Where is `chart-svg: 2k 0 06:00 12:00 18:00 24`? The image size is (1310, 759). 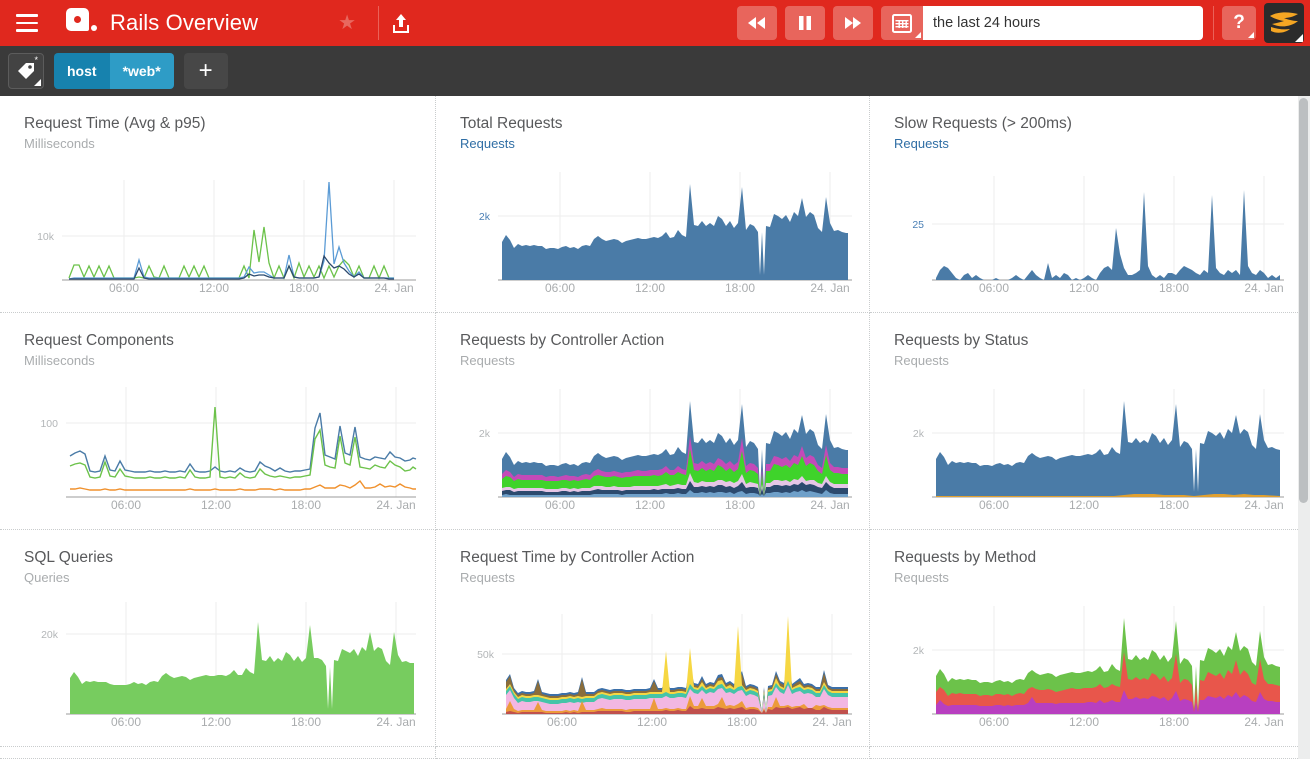
chart-svg: 2k 0 06:00 12:00 18:00 24 is located at coordinates (665, 231).